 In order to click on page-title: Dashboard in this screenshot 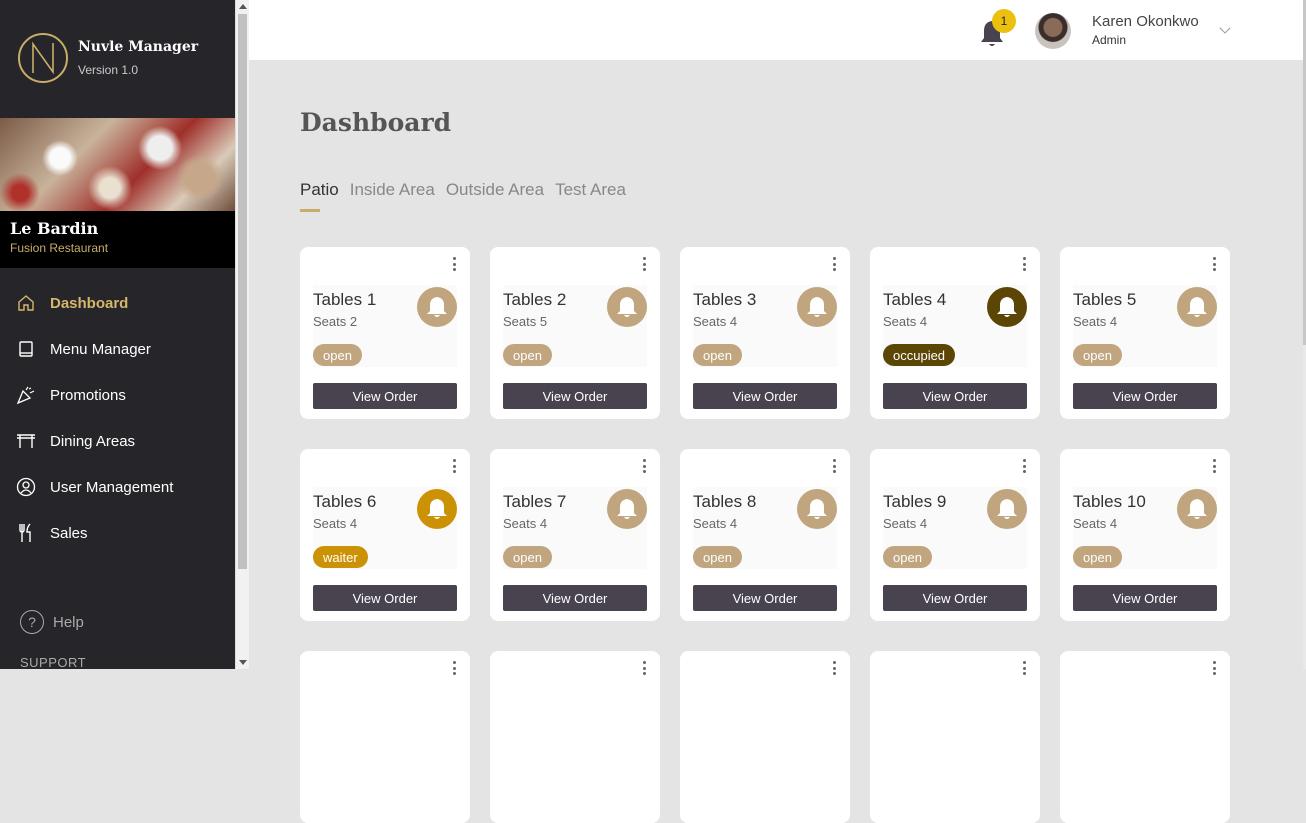, I will do `click(376, 122)`.